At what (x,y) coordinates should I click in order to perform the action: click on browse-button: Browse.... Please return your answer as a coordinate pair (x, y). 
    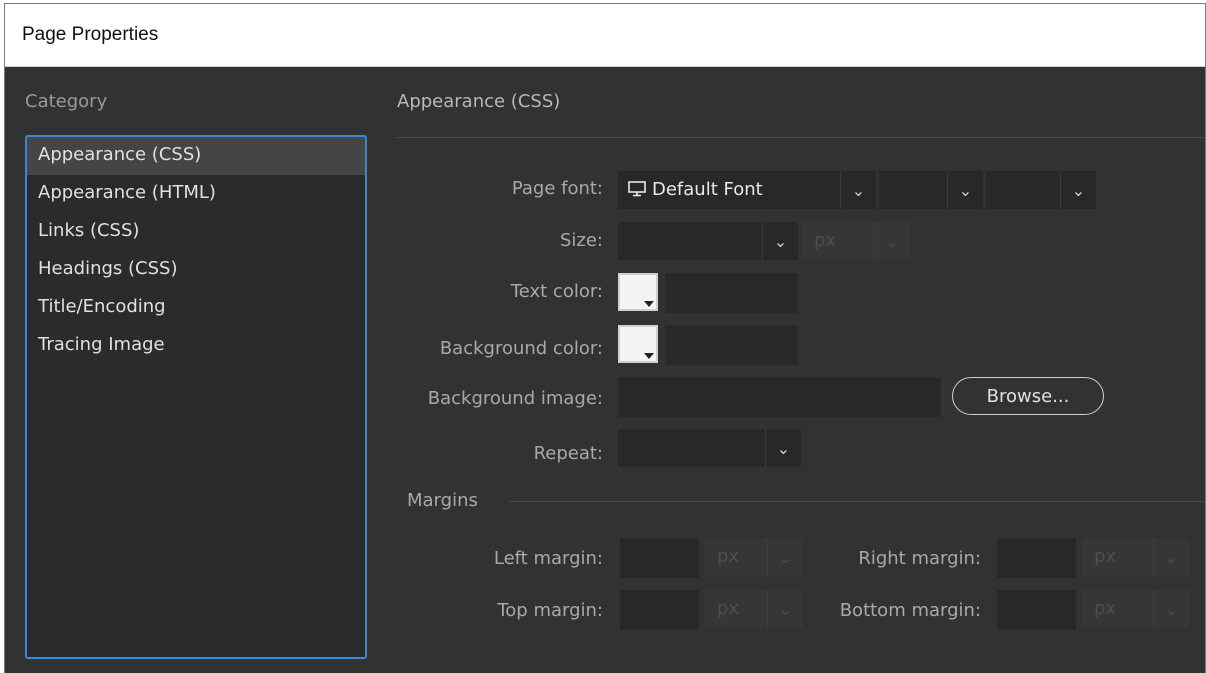
    Looking at the image, I should click on (1028, 396).